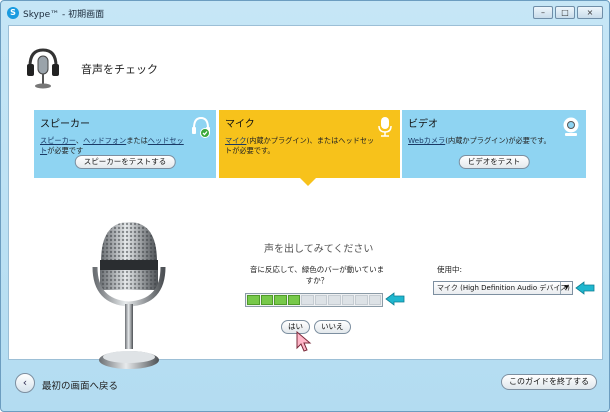 This screenshot has width=610, height=412. Describe the element at coordinates (58, 140) in the screenshot. I see `speaker-link: スピーカー` at that location.